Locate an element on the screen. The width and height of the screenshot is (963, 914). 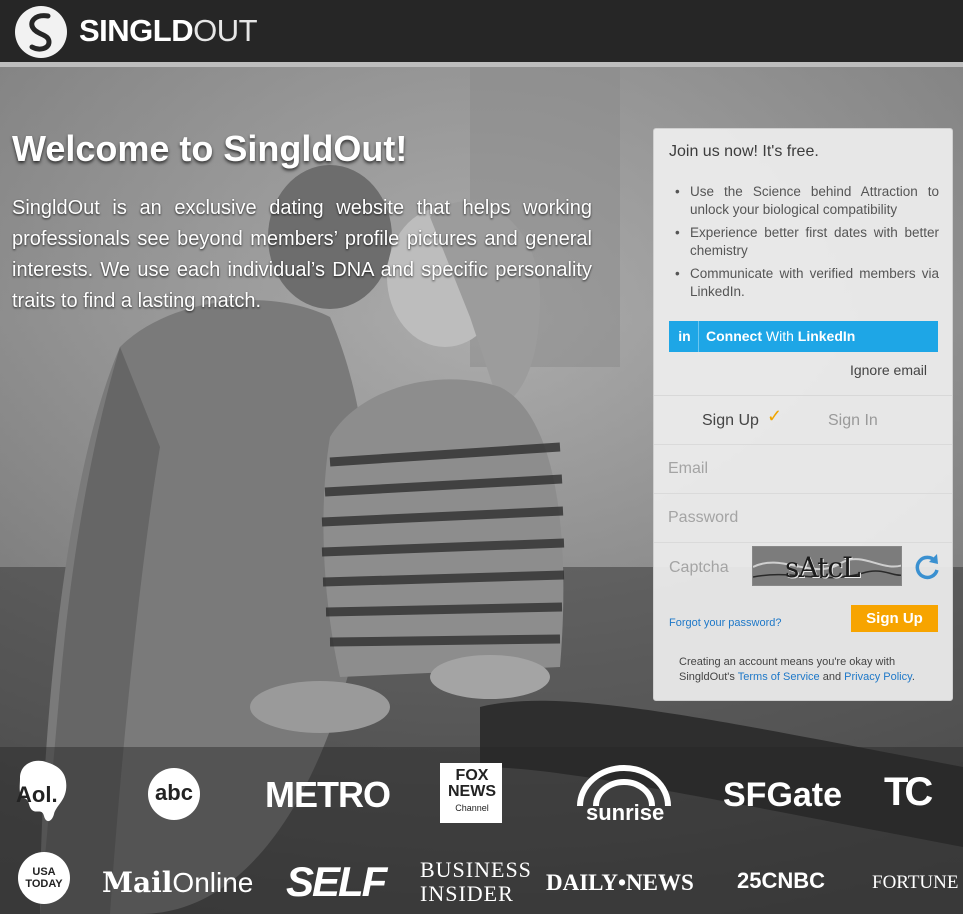
today-word: TODAY is located at coordinates (44, 884).